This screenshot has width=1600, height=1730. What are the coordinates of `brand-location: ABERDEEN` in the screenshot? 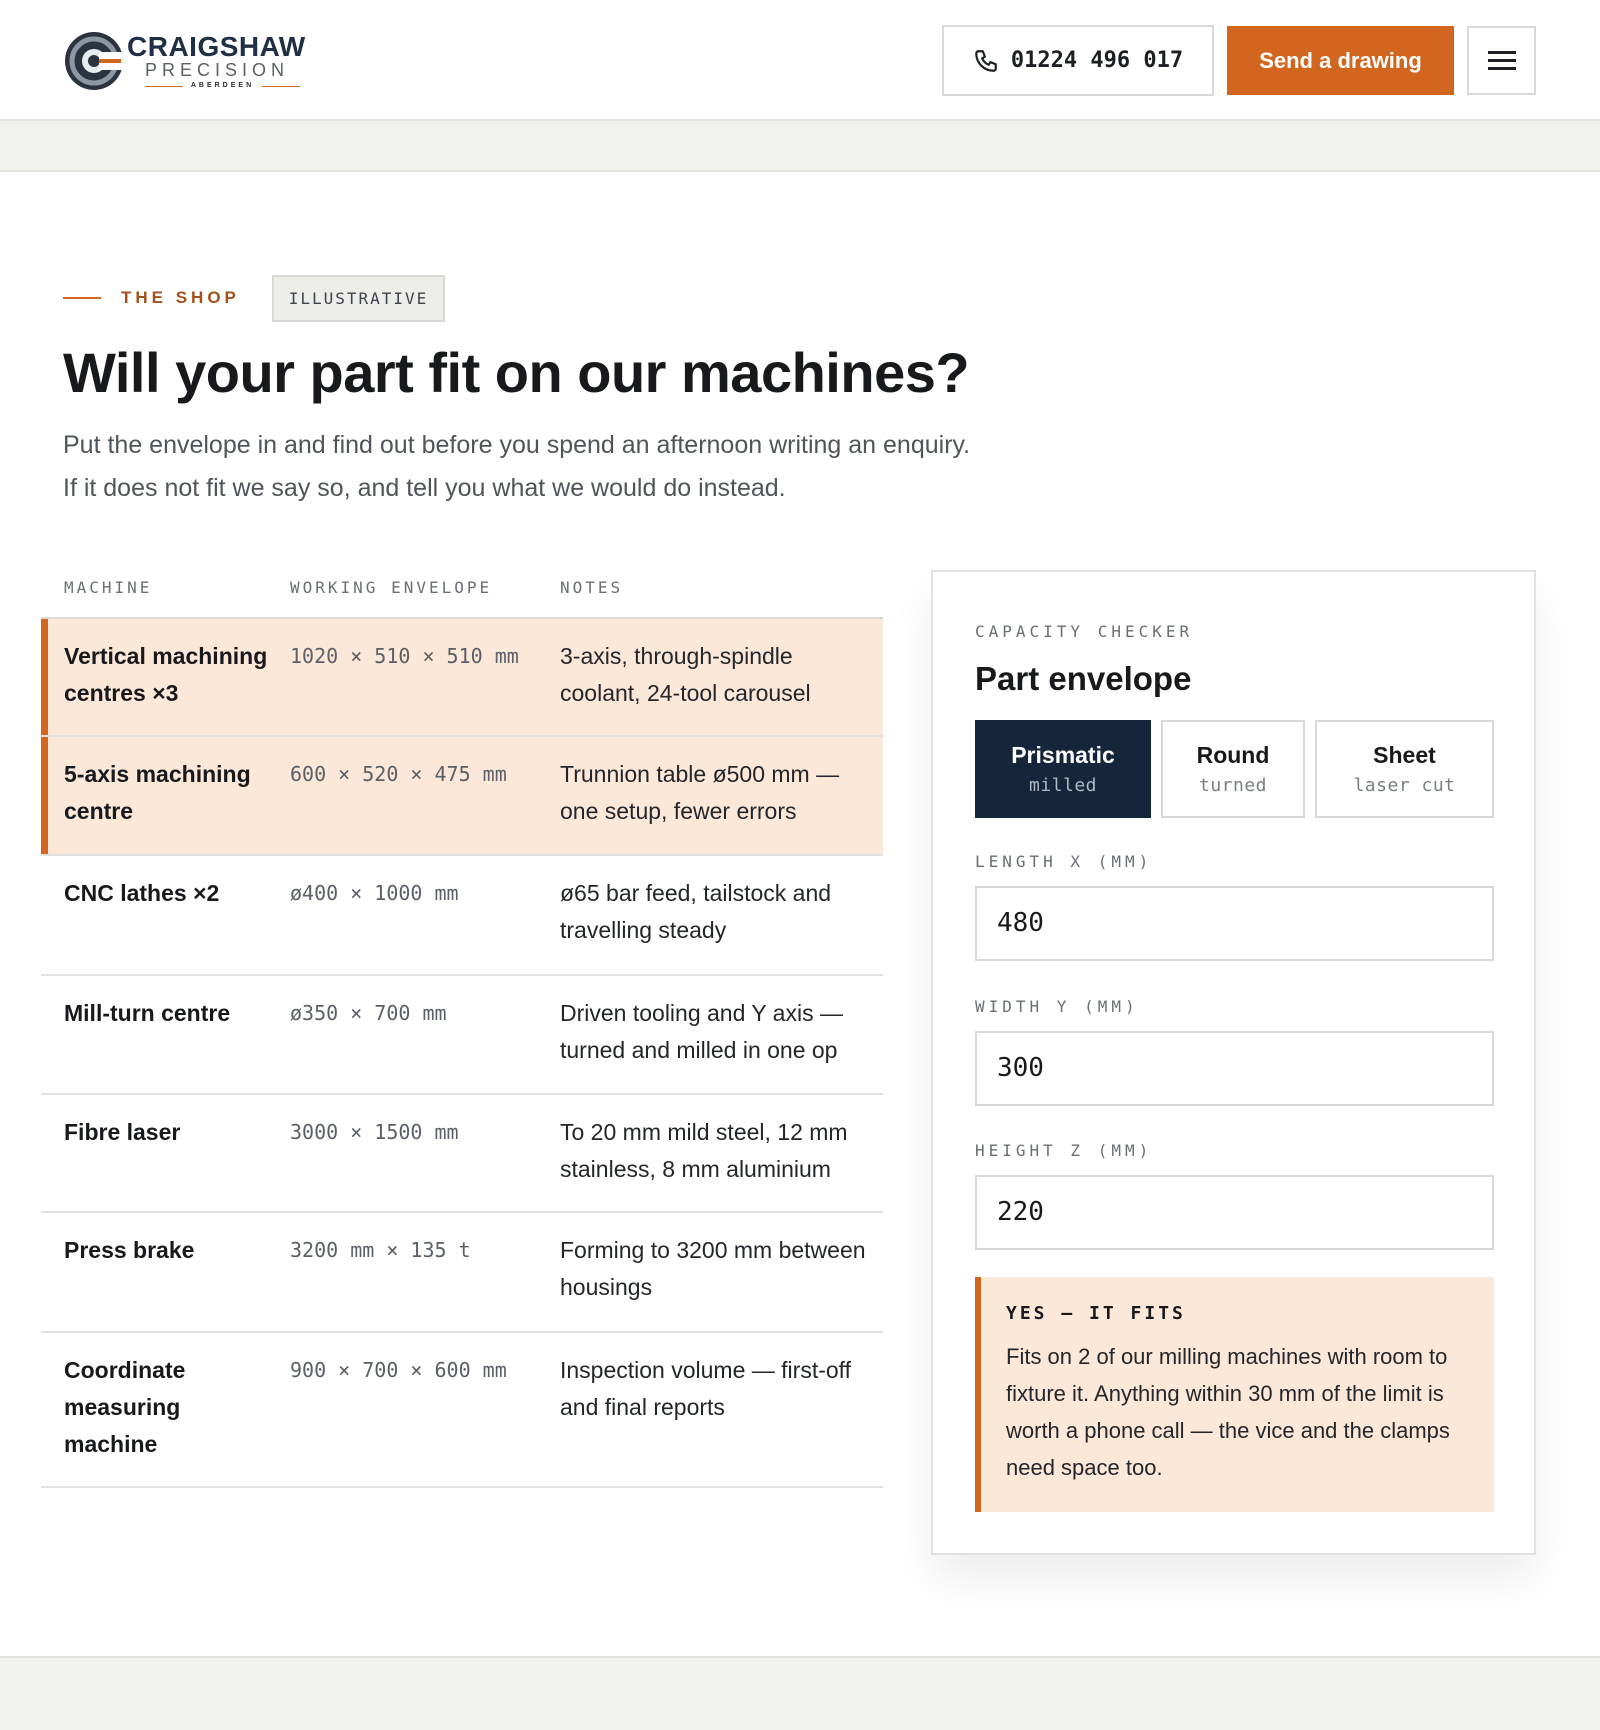 It's located at (222, 86).